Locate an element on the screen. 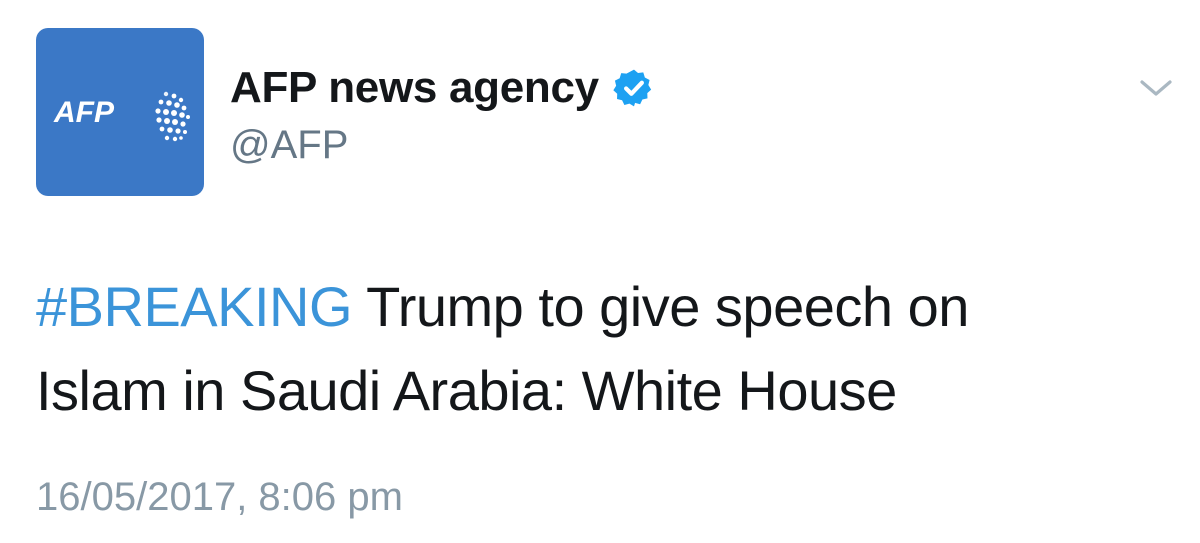 The height and width of the screenshot is (543, 1200). author-handle: @AFP is located at coordinates (289, 145).